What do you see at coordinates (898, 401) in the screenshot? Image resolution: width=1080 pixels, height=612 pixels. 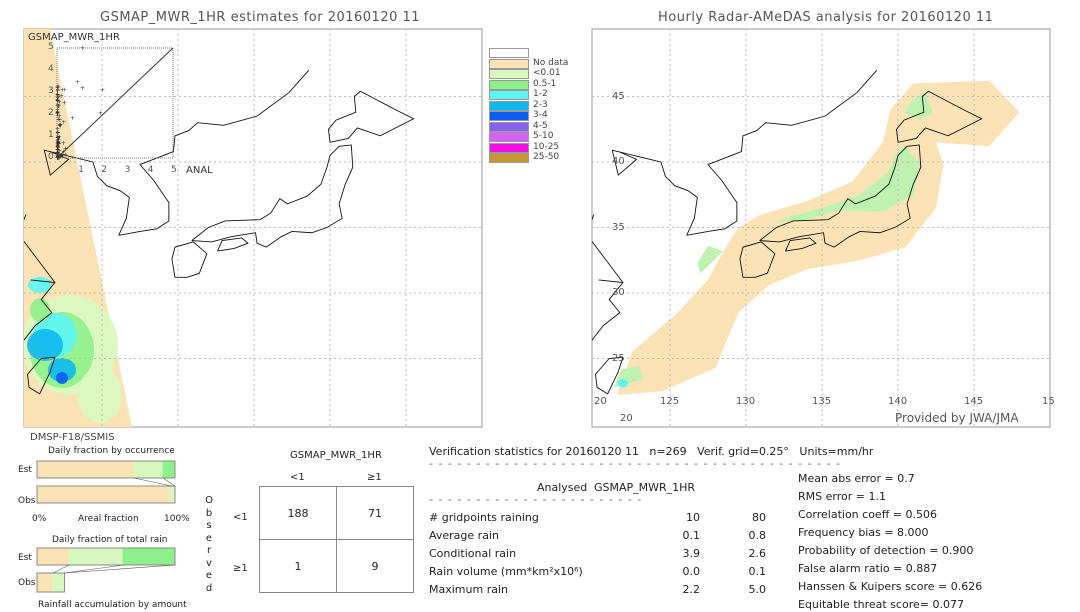 I see `lon-label: 140` at bounding box center [898, 401].